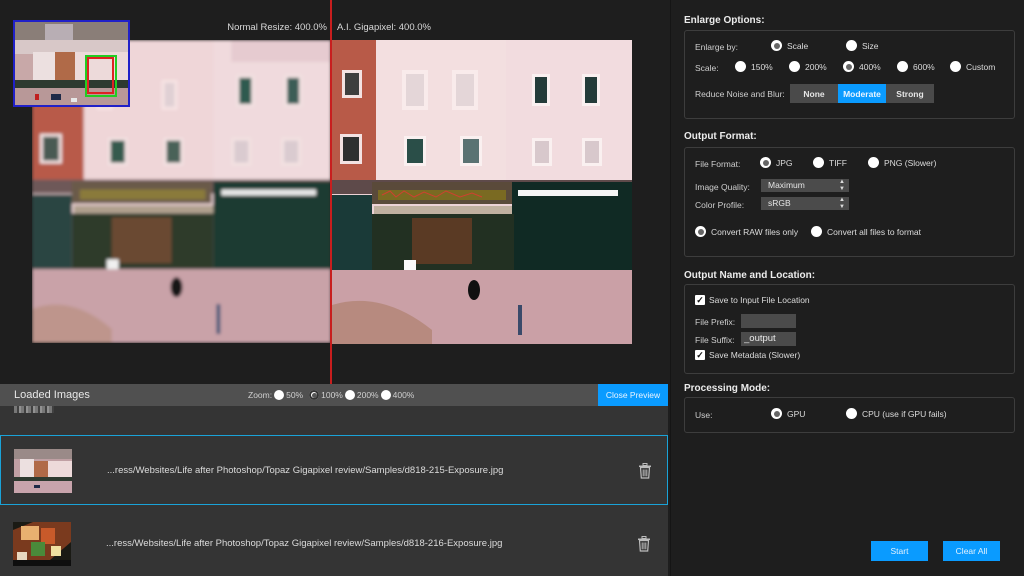 The height and width of the screenshot is (576, 1024). I want to click on zoom-option-200: 200%, so click(361, 395).